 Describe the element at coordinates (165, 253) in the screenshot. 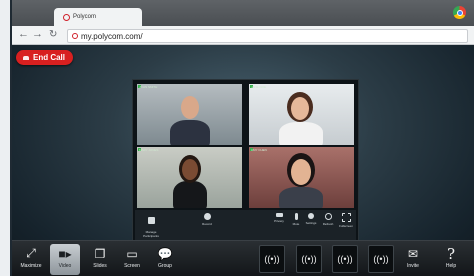

I see `group-chat-icon: 💬` at that location.